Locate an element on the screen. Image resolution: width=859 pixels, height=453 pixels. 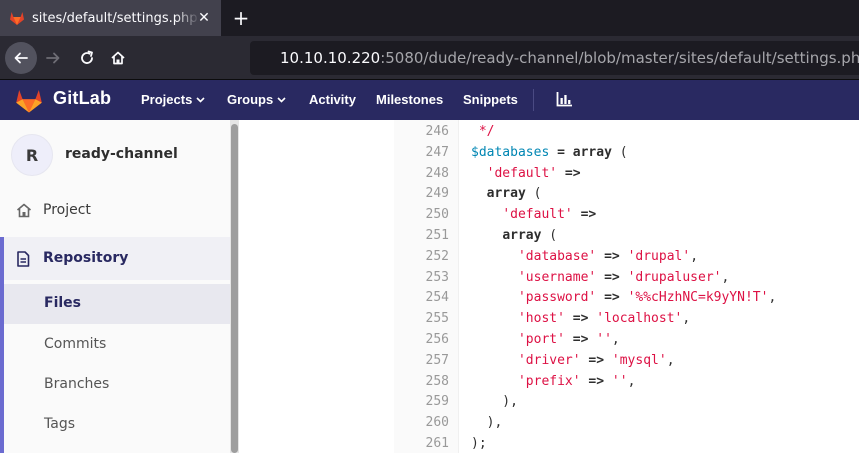
line-number: 250 is located at coordinates (421, 214).